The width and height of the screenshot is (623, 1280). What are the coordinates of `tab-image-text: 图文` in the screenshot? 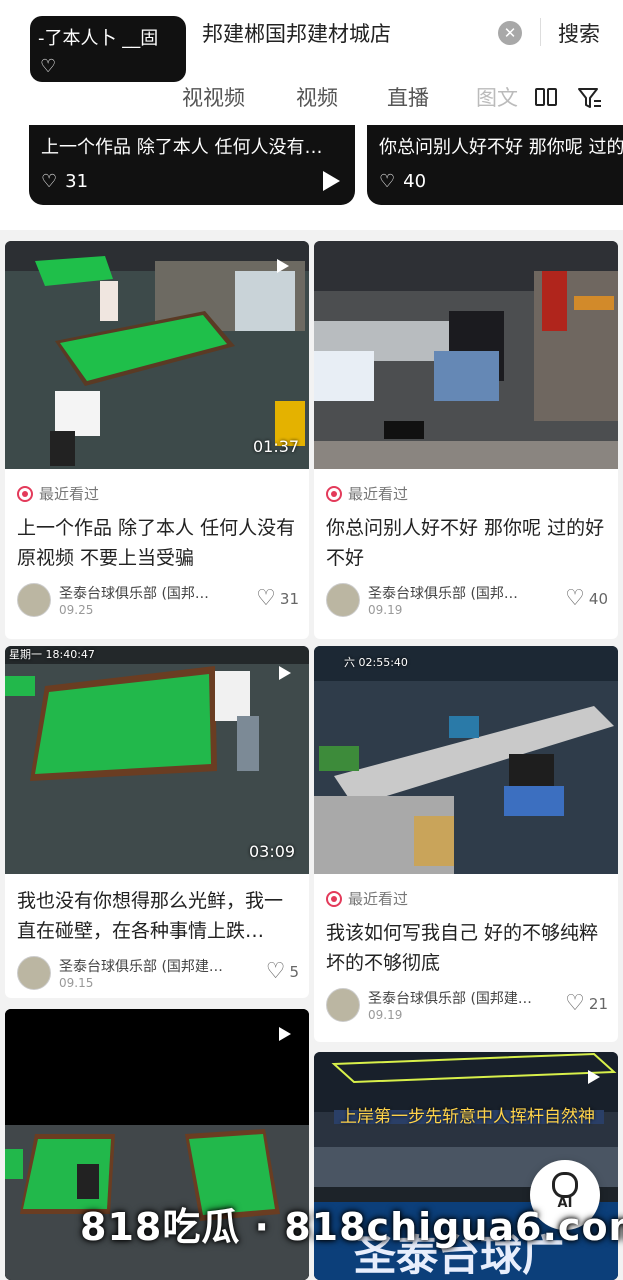 It's located at (497, 97).